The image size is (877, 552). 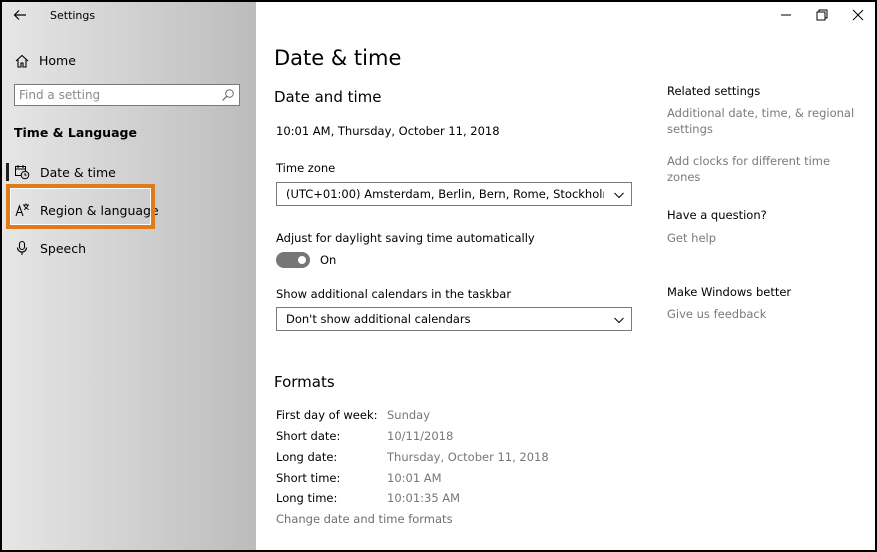 I want to click on add-clocks-link: Add clocks for different time zones, so click(x=767, y=169).